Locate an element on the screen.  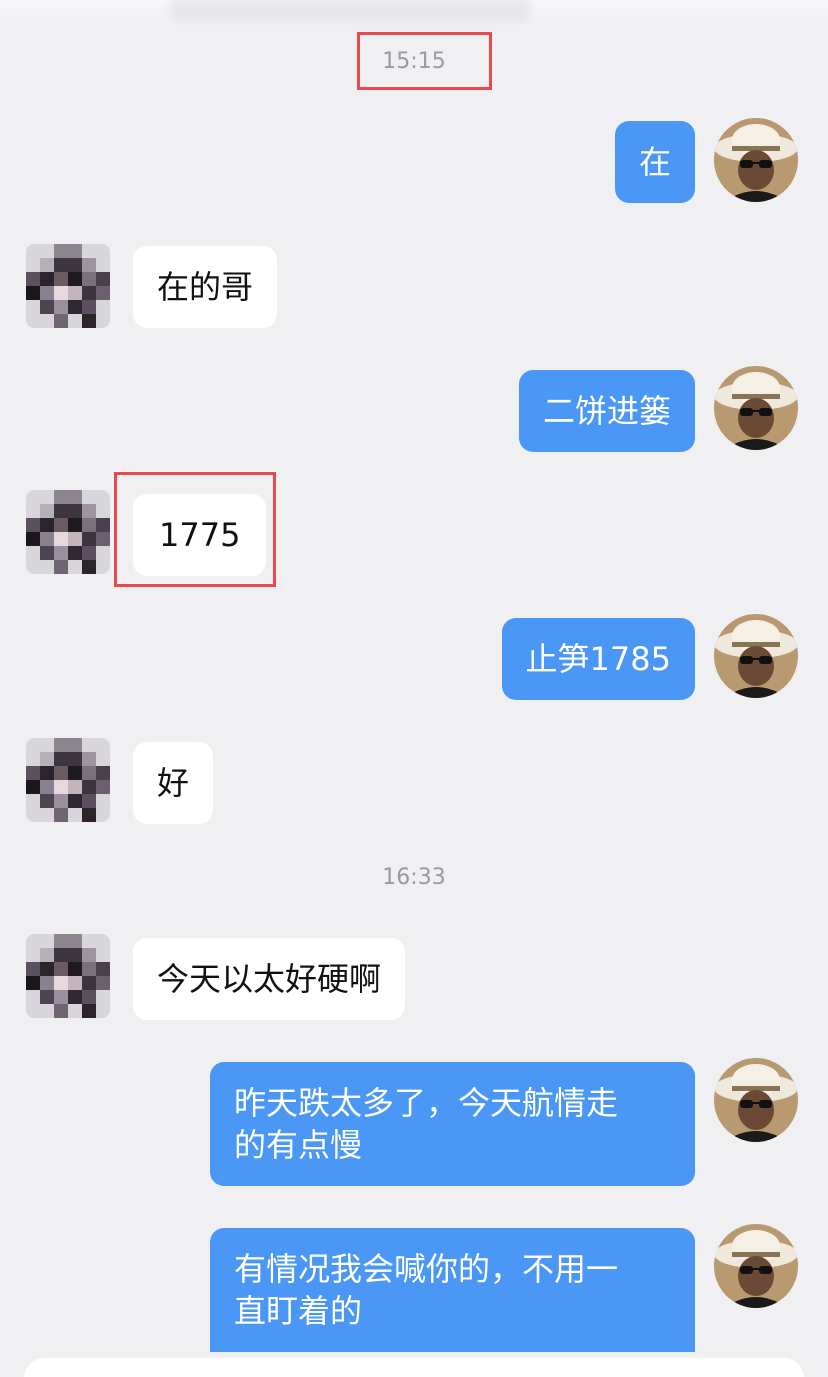
top-bar is located at coordinates (414, 13).